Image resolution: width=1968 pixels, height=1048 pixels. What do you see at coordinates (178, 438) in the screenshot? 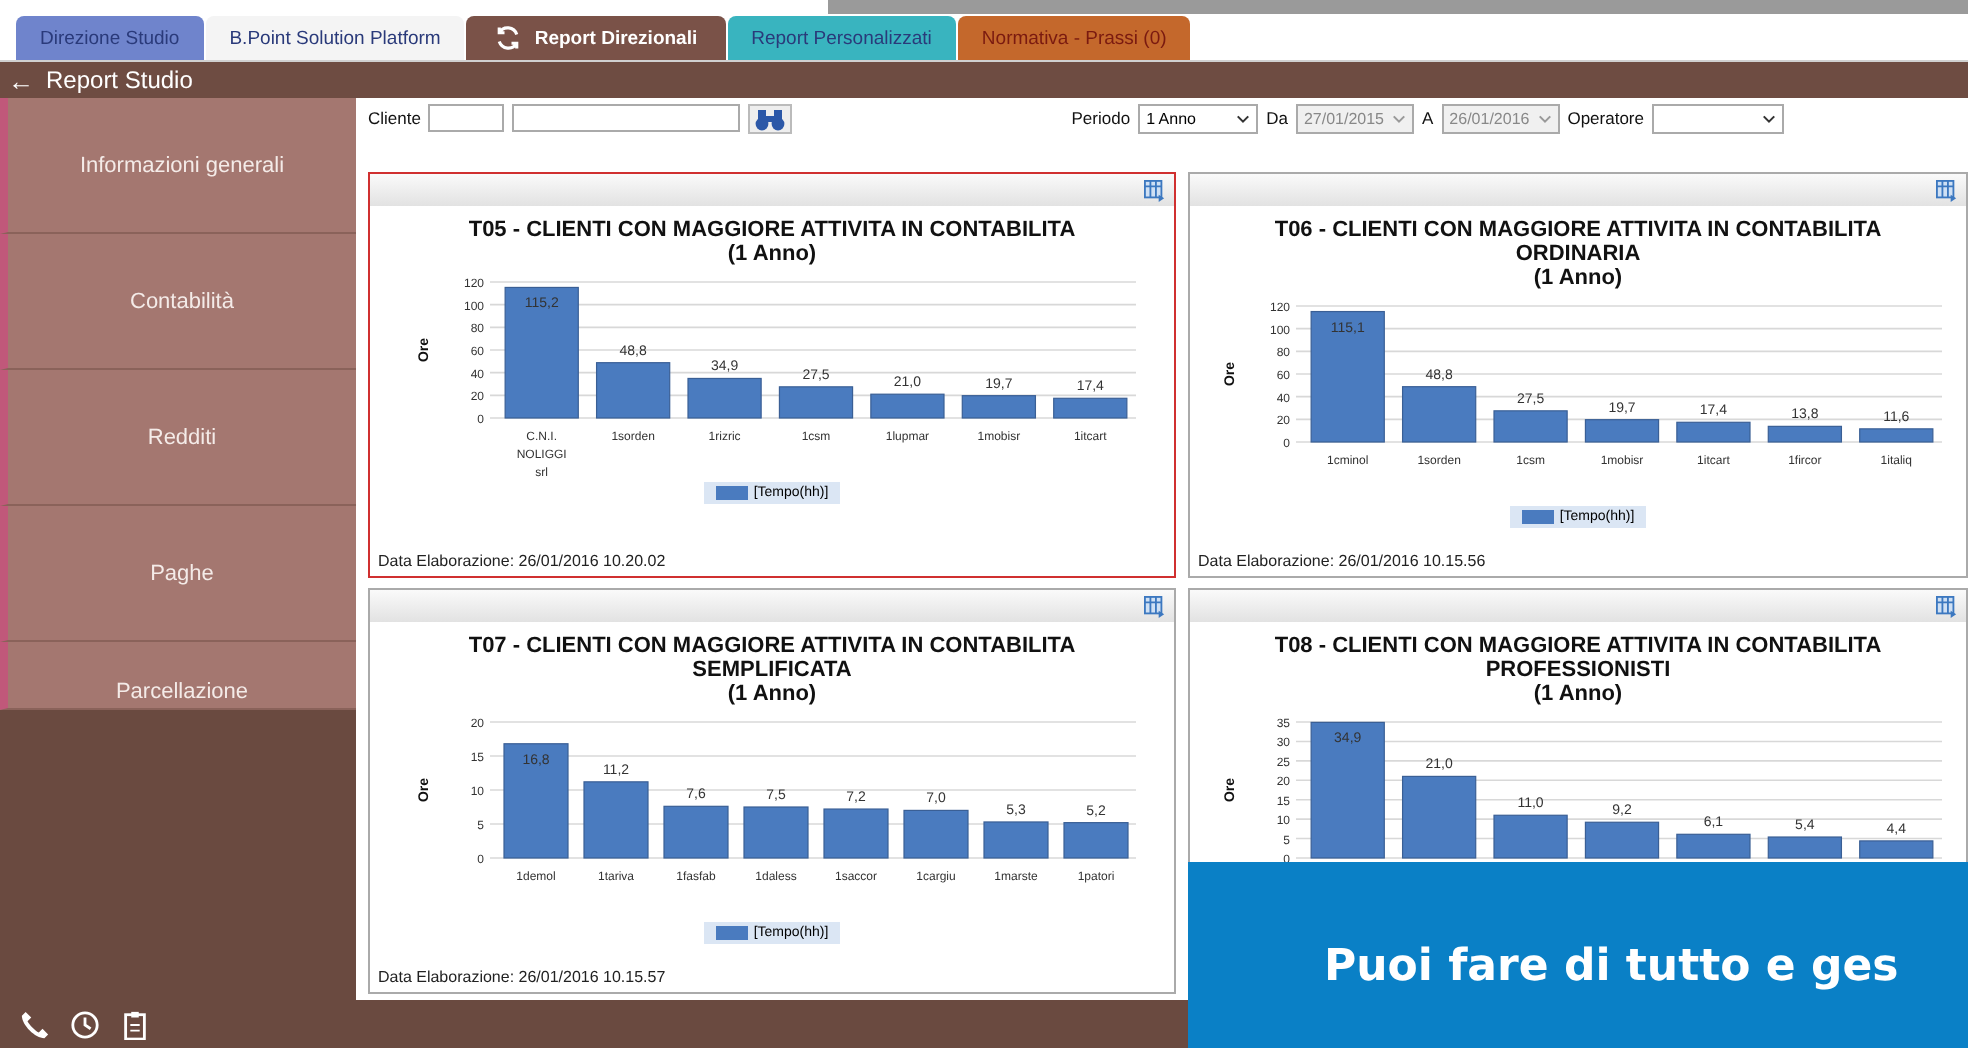
I see `sidebar-item: Redditi` at bounding box center [178, 438].